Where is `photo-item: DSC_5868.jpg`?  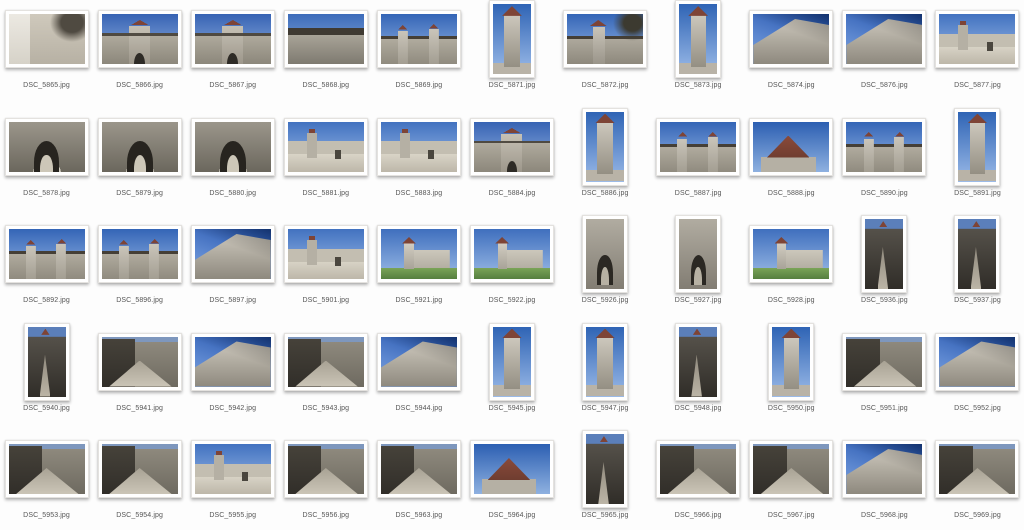
photo-item: DSC_5868.jpg is located at coordinates (325, 54).